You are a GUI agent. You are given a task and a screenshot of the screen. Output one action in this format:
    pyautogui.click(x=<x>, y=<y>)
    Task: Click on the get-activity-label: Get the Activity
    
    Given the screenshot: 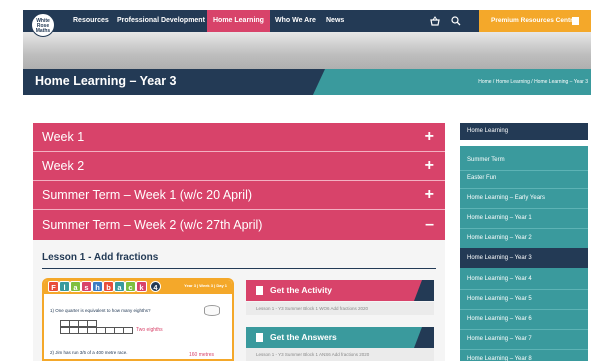 What is the action you would take?
    pyautogui.click(x=301, y=290)
    